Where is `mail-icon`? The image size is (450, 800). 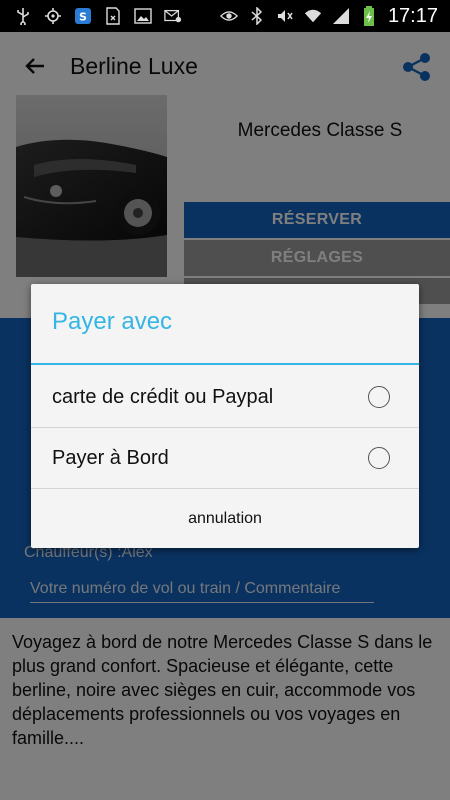
mail-icon is located at coordinates (173, 16).